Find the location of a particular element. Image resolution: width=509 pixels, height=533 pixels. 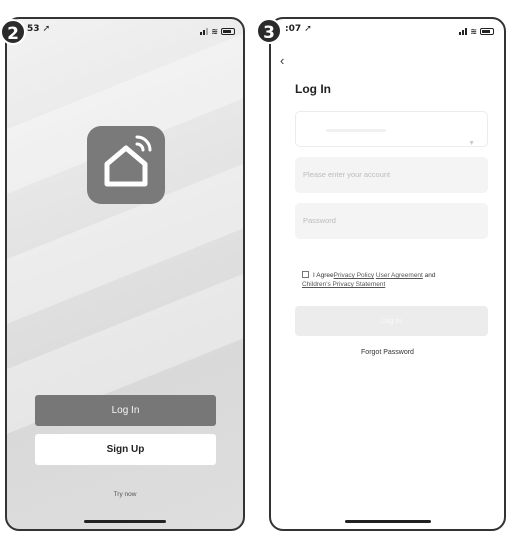

user-agreement-link: User Agreement is located at coordinates (399, 275).